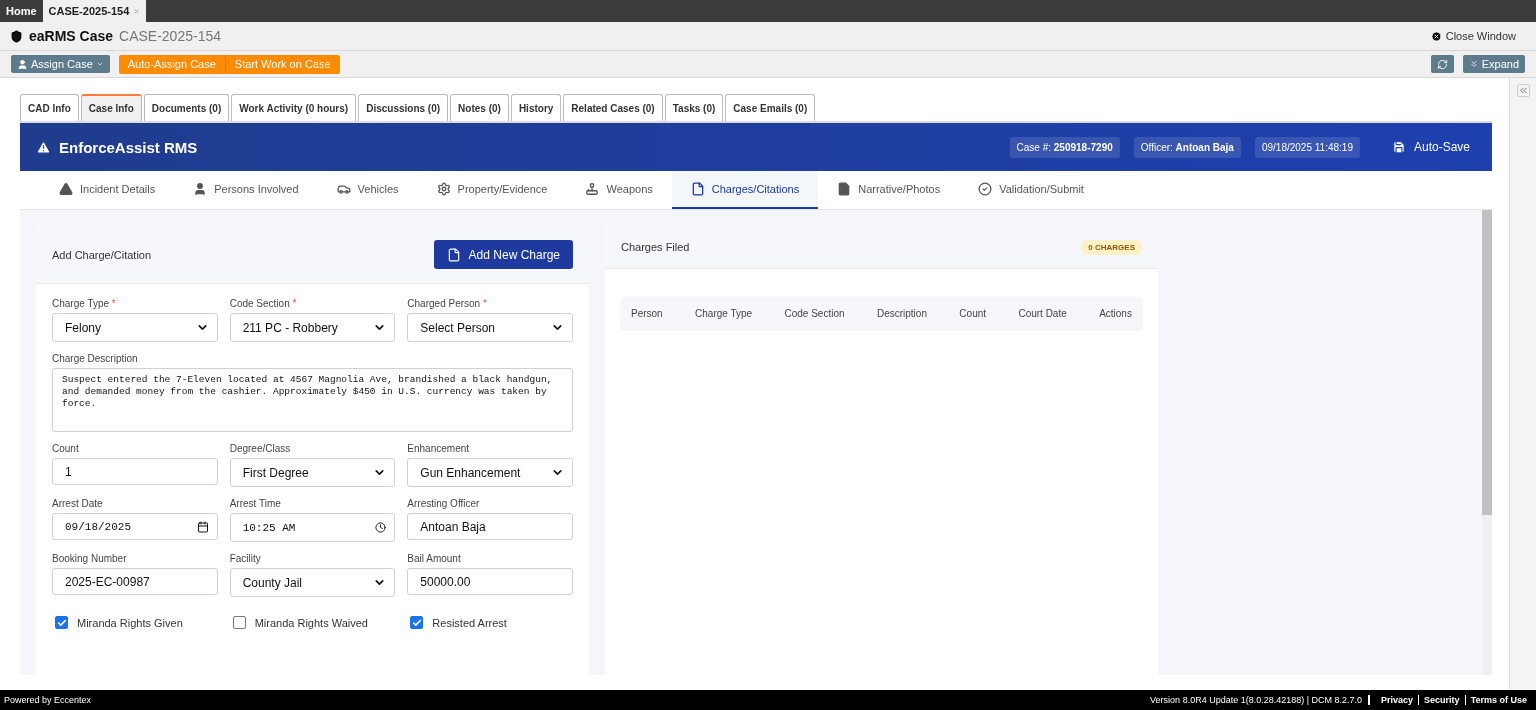 The width and height of the screenshot is (1536, 710). What do you see at coordinates (1493, 64) in the screenshot?
I see `expand-button: Expand` at bounding box center [1493, 64].